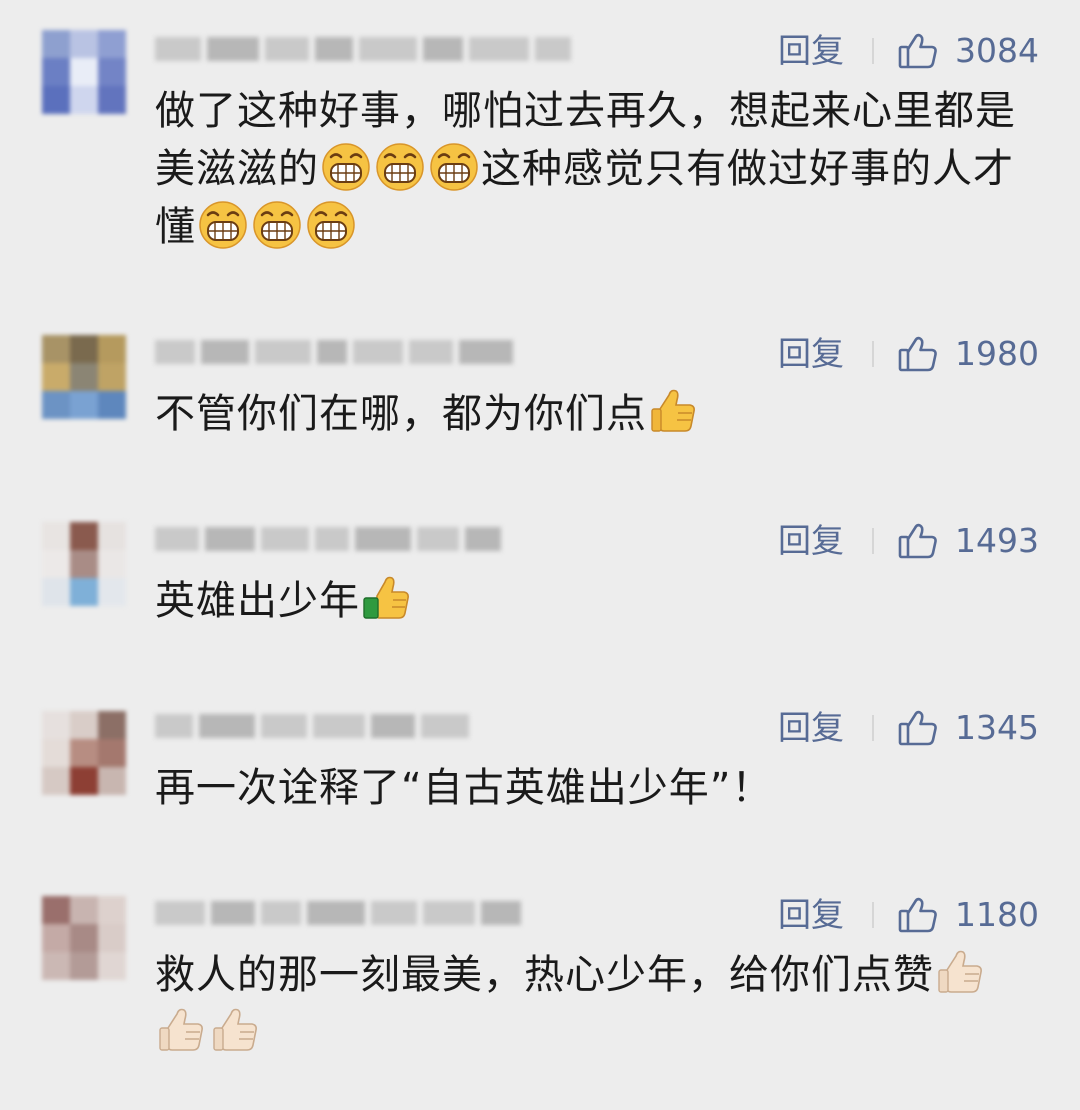  I want to click on thumbs-up-yellow-emoji-icon, so click(674, 411).